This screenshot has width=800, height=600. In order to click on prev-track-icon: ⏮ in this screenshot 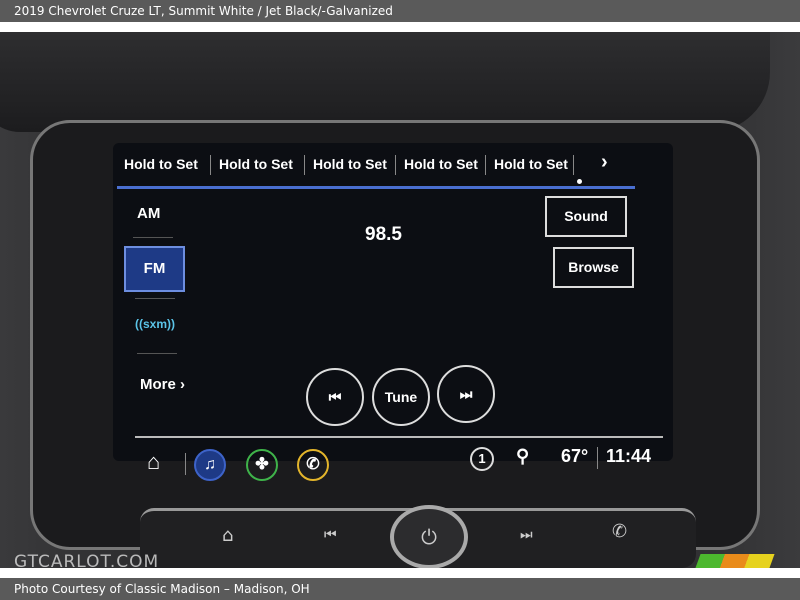, I will do `click(330, 535)`.